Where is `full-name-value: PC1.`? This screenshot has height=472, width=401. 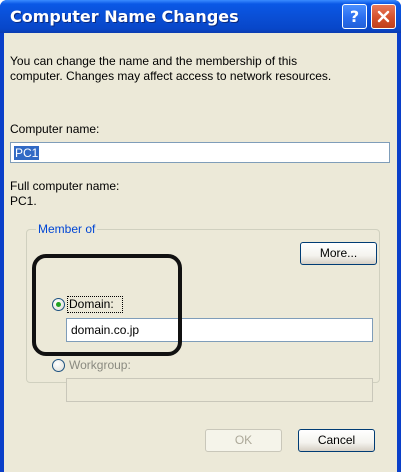
full-name-value: PC1. is located at coordinates (23, 201).